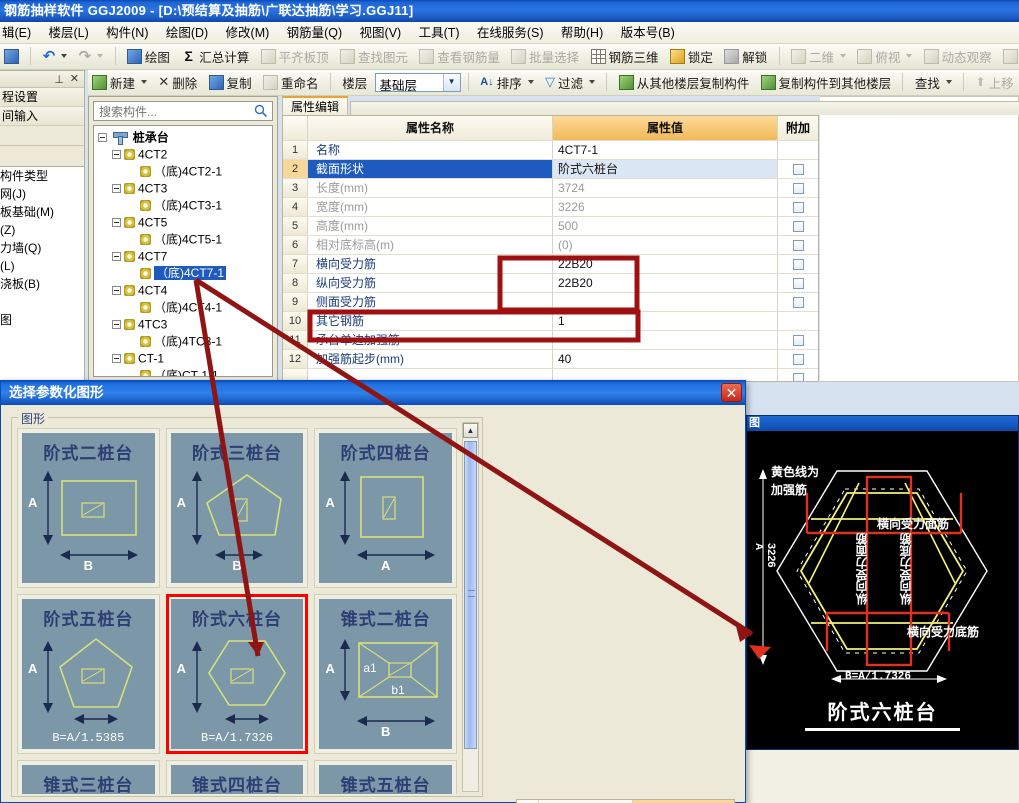 This screenshot has height=803, width=1019. I want to click on property-value-cell: 4CT7-1, so click(665, 150).